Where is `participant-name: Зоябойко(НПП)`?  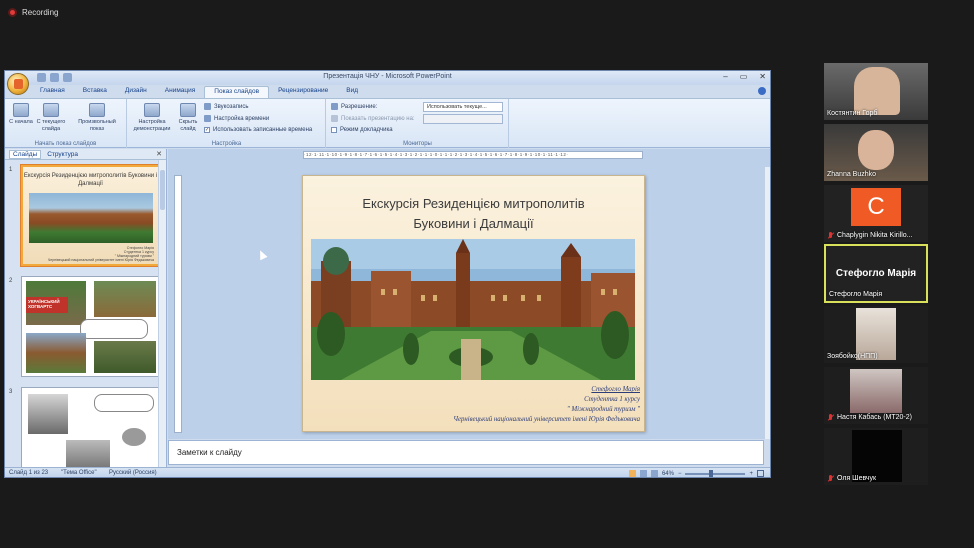 participant-name: Зоябойко(НПП) is located at coordinates (852, 356).